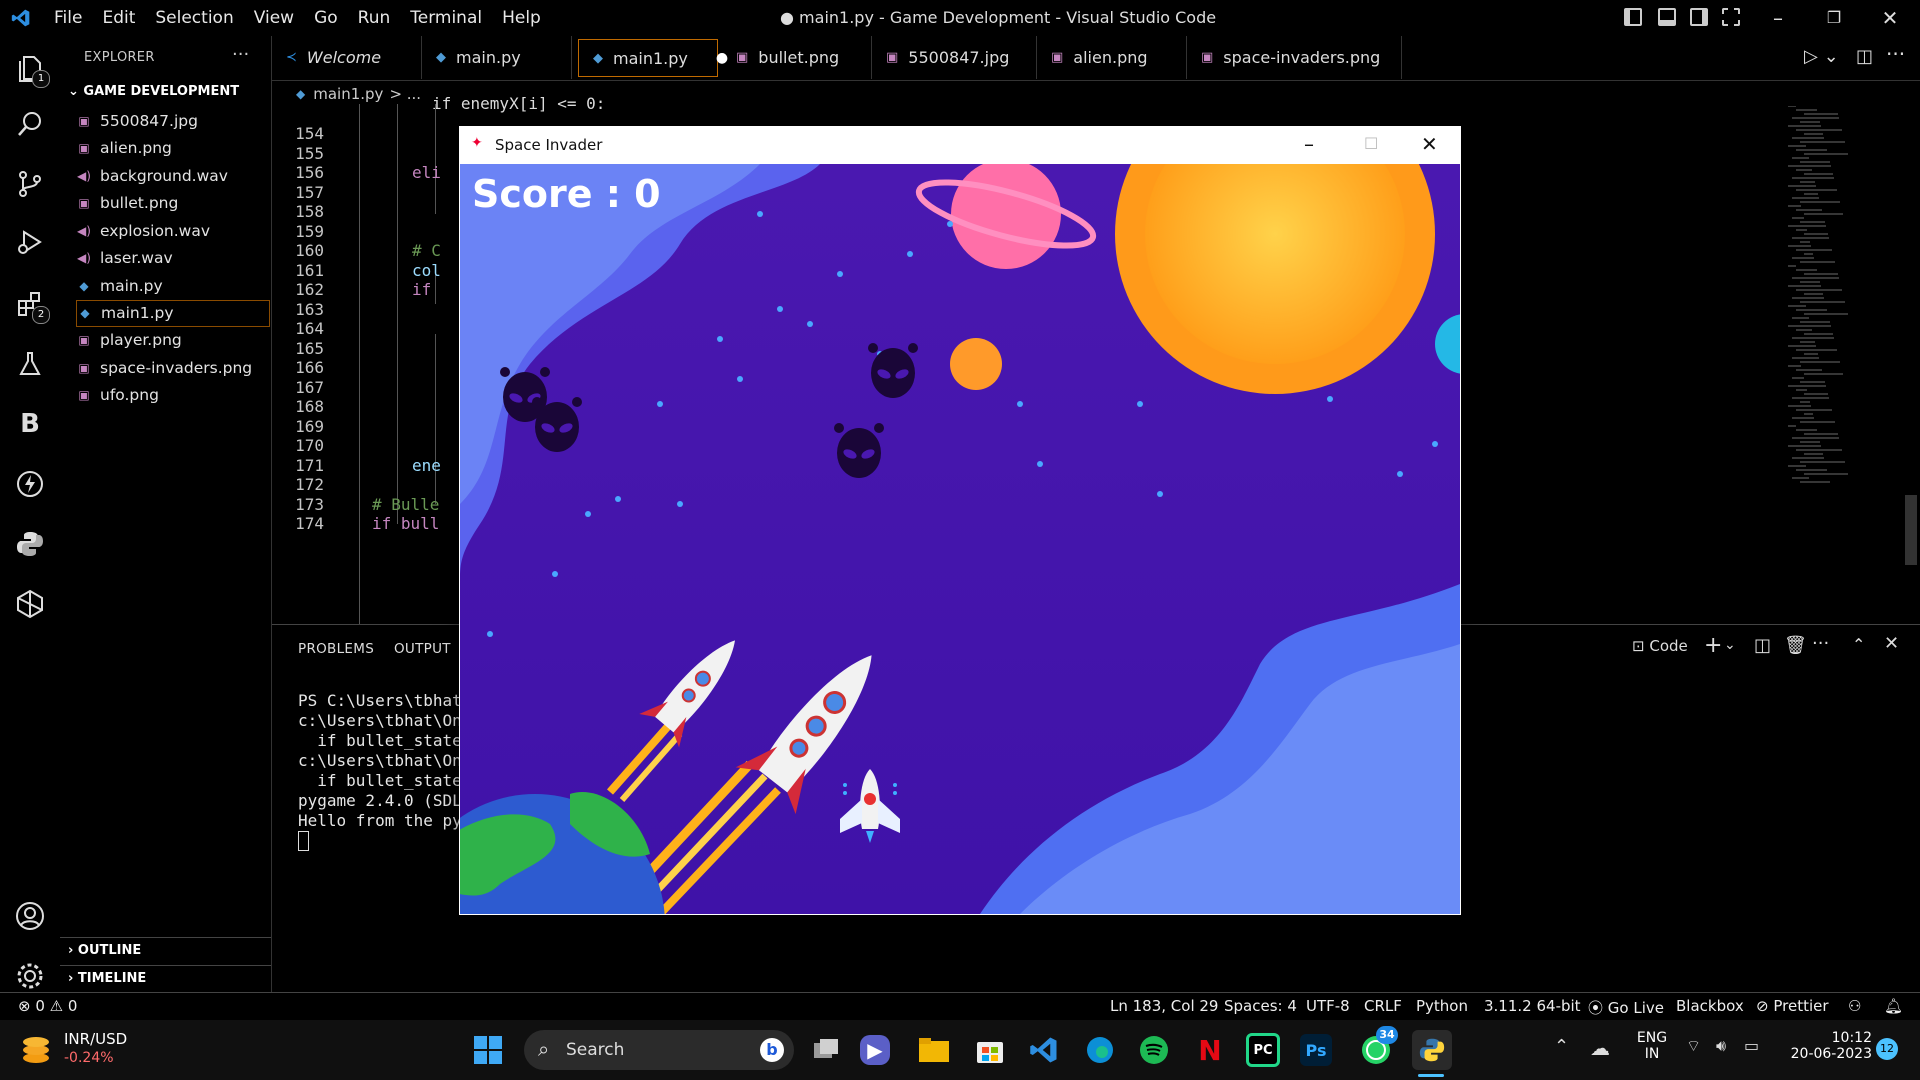  What do you see at coordinates (30, 424) in the screenshot?
I see `blackbox-icon: B` at bounding box center [30, 424].